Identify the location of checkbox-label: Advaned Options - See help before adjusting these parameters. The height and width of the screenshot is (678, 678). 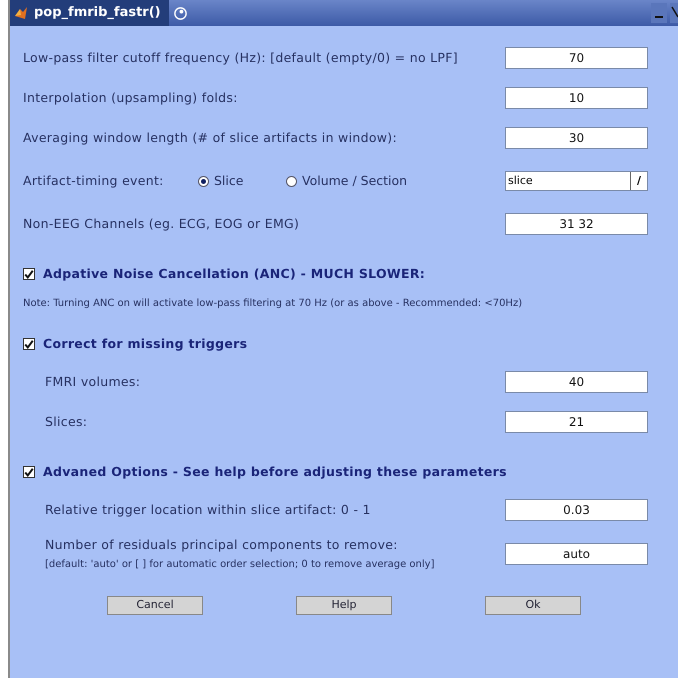
(275, 471).